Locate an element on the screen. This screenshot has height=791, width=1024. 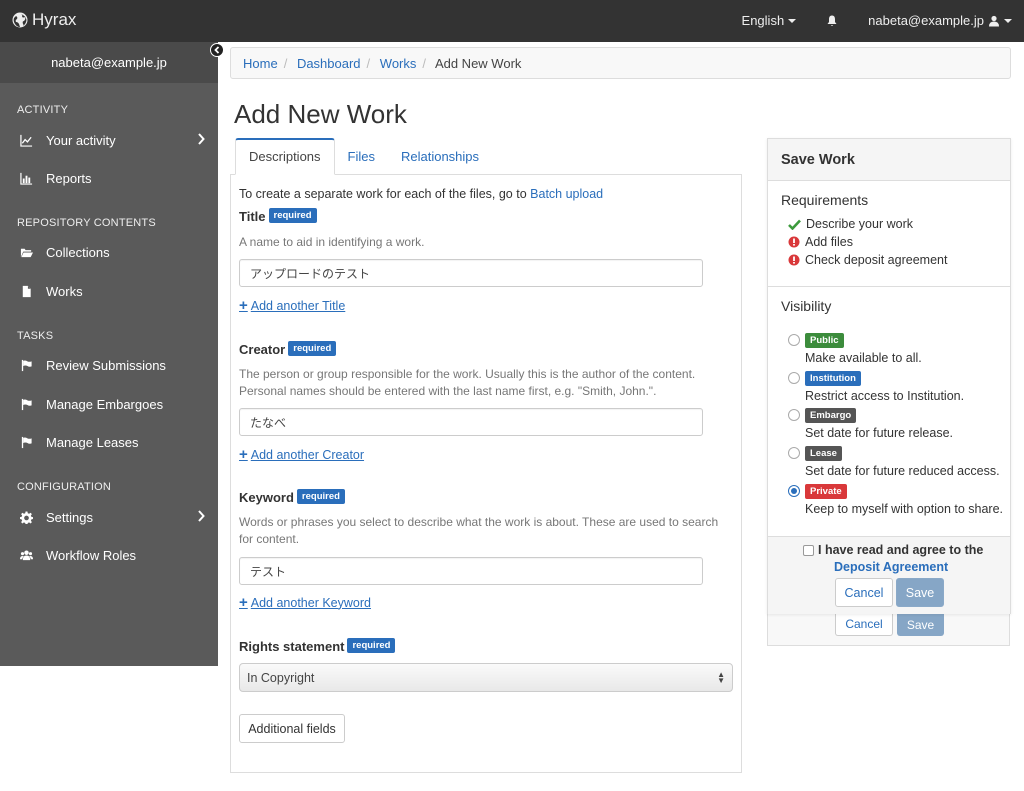
save-button-shadow: Save is located at coordinates (920, 625).